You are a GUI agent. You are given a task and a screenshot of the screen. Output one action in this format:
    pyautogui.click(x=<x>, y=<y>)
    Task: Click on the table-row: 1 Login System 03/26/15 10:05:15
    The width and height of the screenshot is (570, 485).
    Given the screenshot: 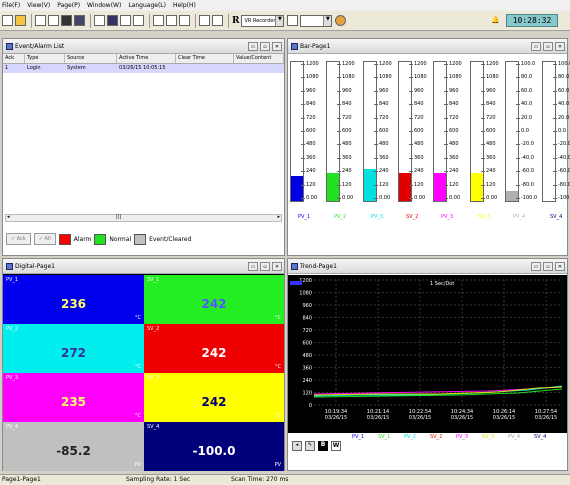 What is the action you would take?
    pyautogui.click(x=143, y=68)
    